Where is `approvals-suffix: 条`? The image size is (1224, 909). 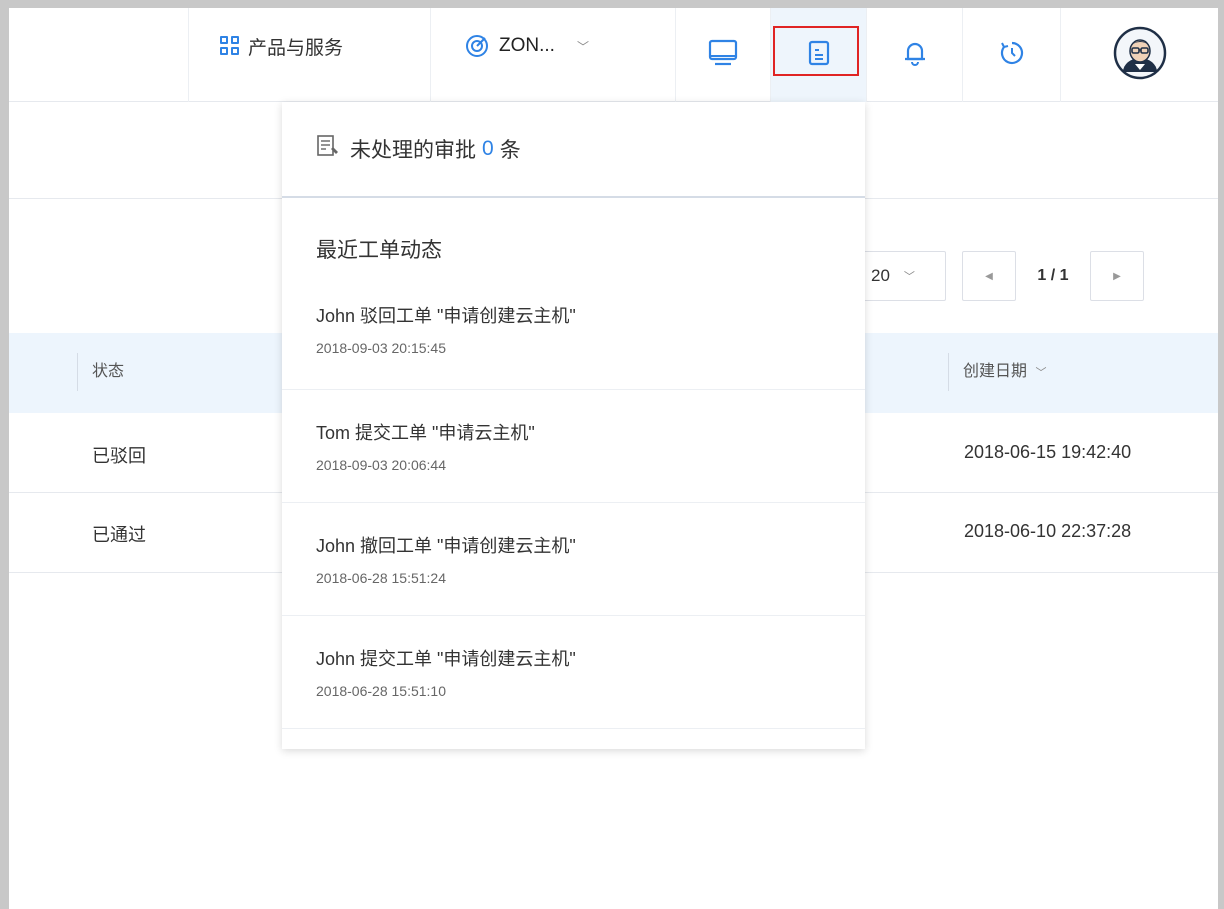
approvals-suffix: 条 is located at coordinates (510, 150).